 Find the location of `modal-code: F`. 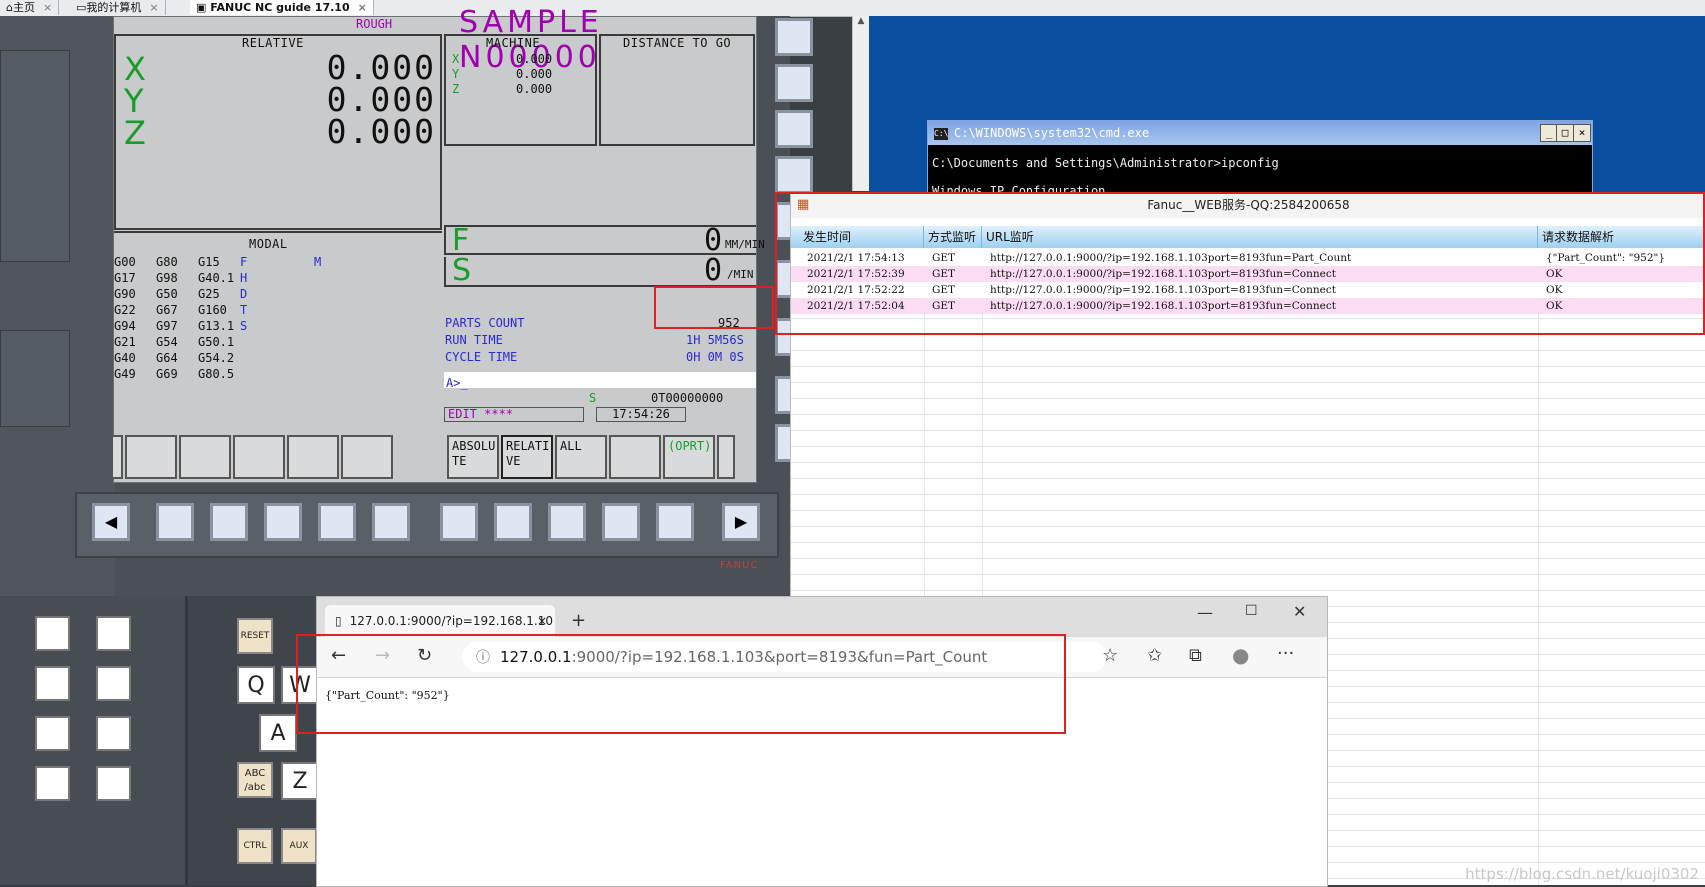

modal-code: F is located at coordinates (244, 262).